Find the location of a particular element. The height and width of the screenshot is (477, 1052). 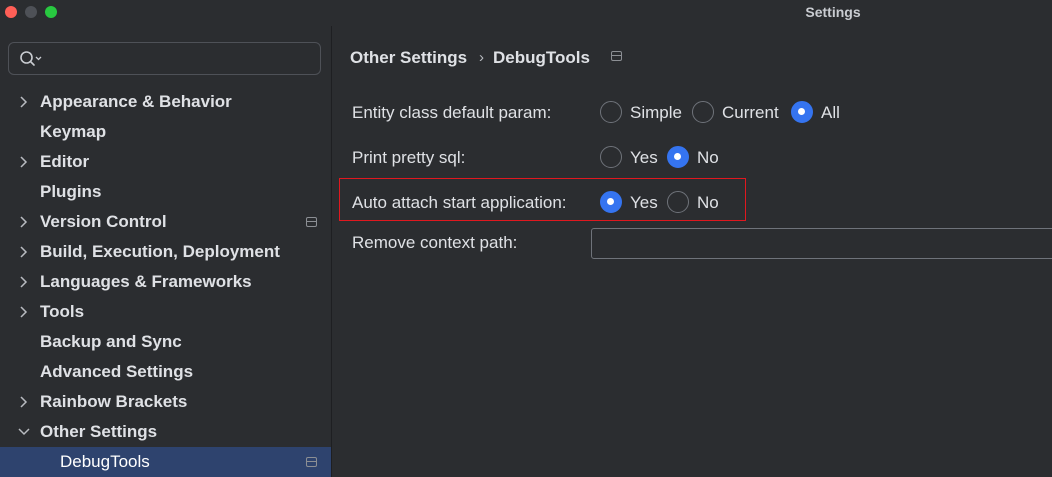

sidebar-item-languages-frameworks: Languages & Frameworks is located at coordinates (165, 282).